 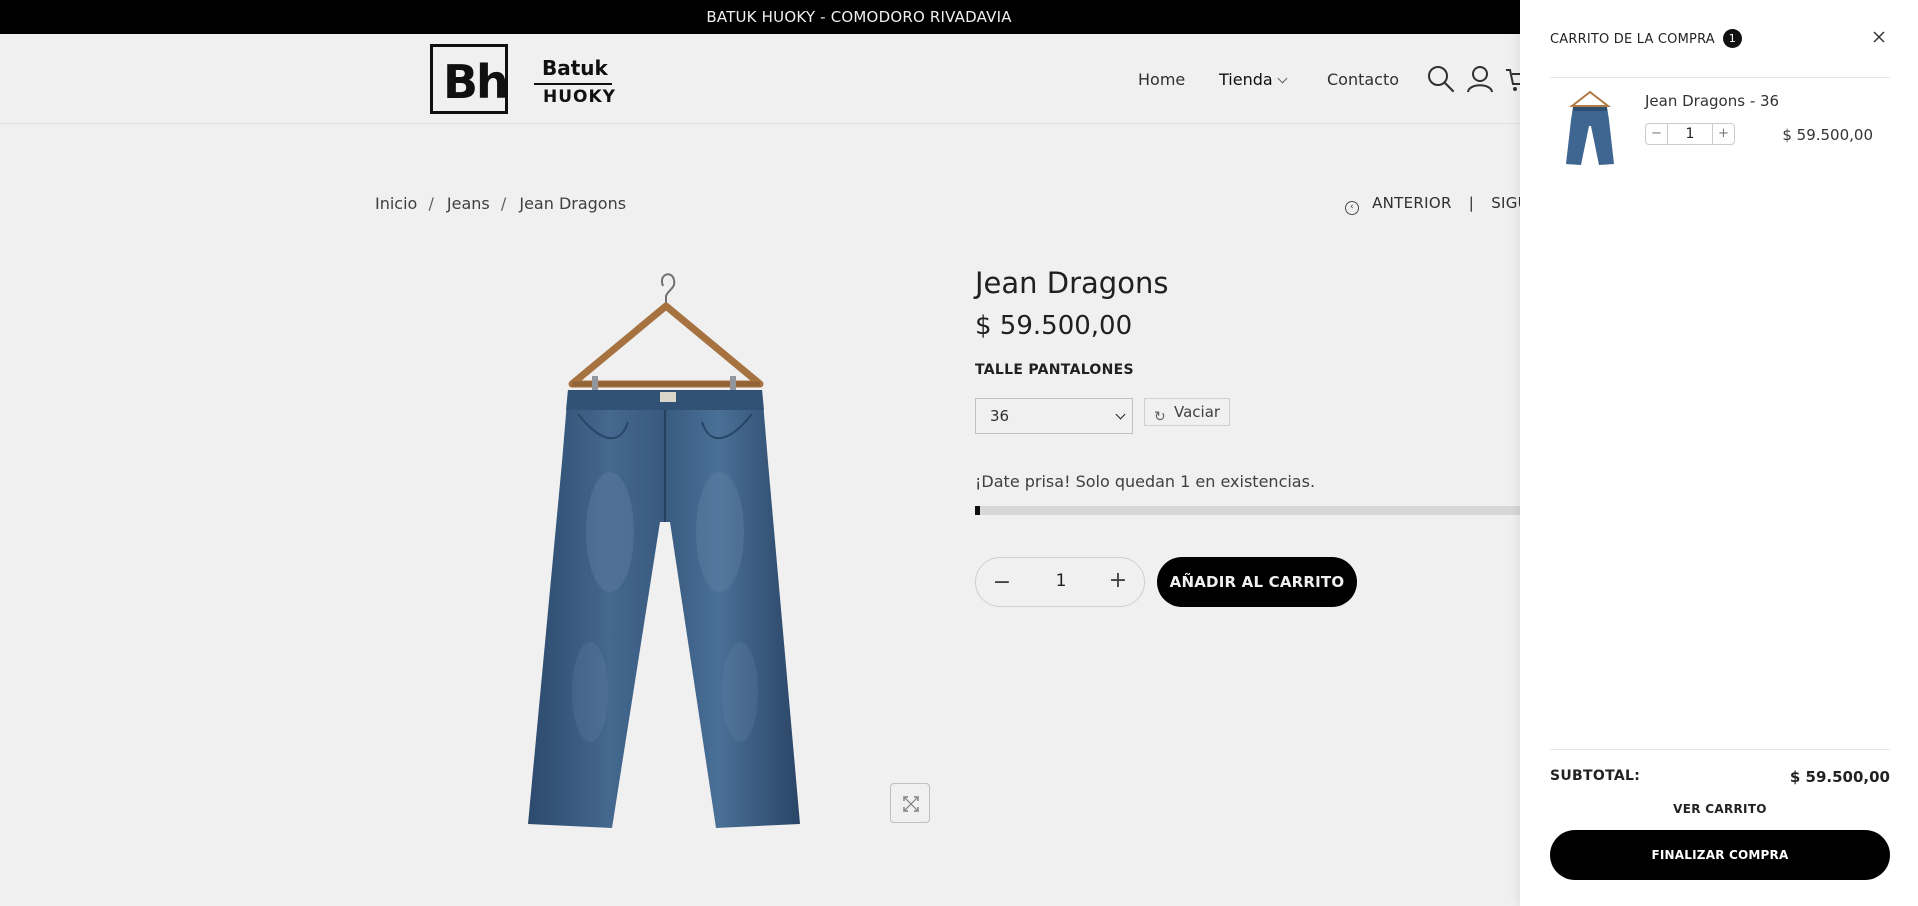 I want to click on quantity-input: 1, so click(x=1061, y=581).